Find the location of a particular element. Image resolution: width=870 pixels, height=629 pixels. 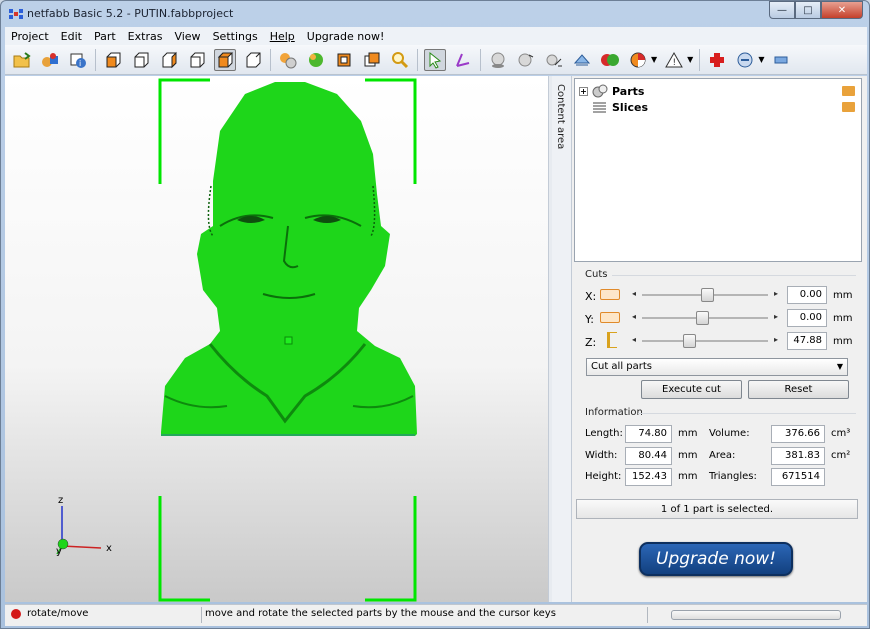

zoom-icon is located at coordinates (400, 60).